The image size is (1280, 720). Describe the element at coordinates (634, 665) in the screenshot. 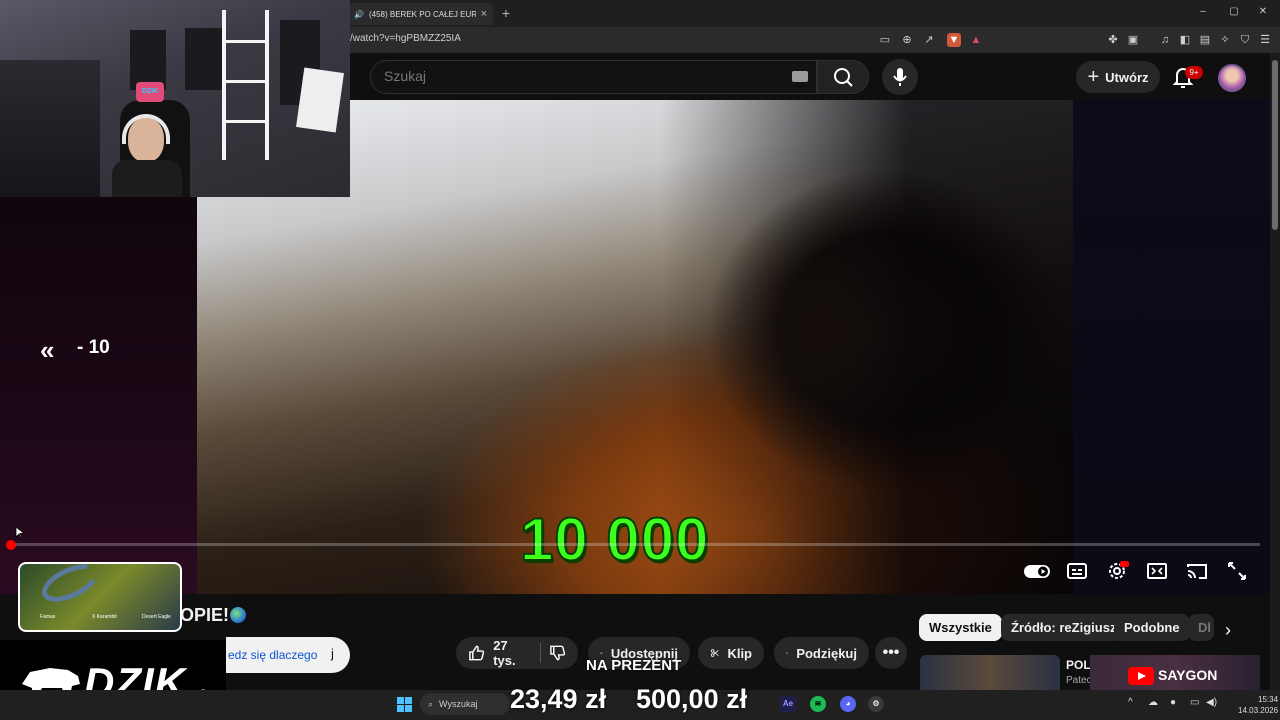

I see `prize-overlay-text: NA PREZENT` at that location.